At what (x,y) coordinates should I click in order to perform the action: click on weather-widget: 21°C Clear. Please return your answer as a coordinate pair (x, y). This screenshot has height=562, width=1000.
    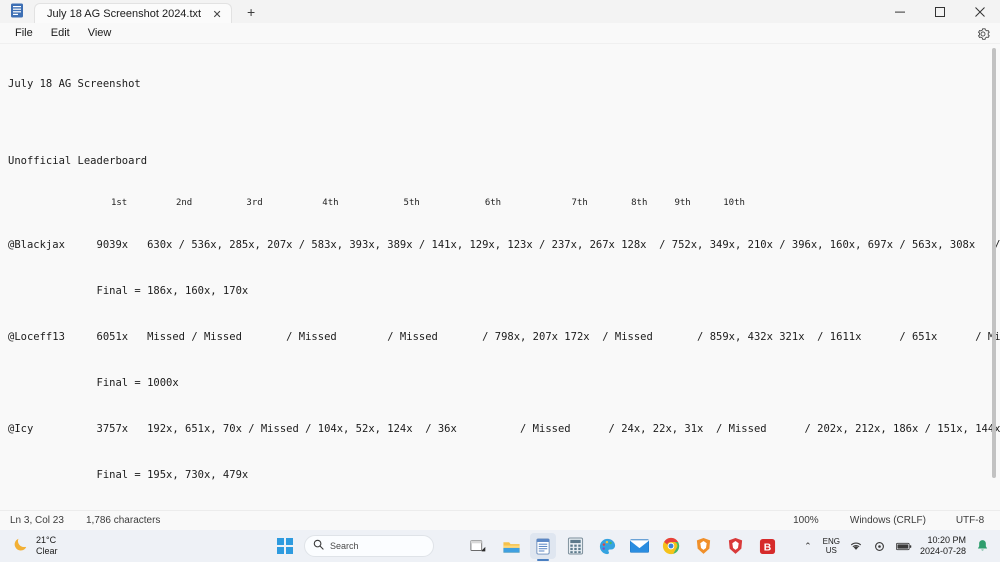
    Looking at the image, I should click on (65, 546).